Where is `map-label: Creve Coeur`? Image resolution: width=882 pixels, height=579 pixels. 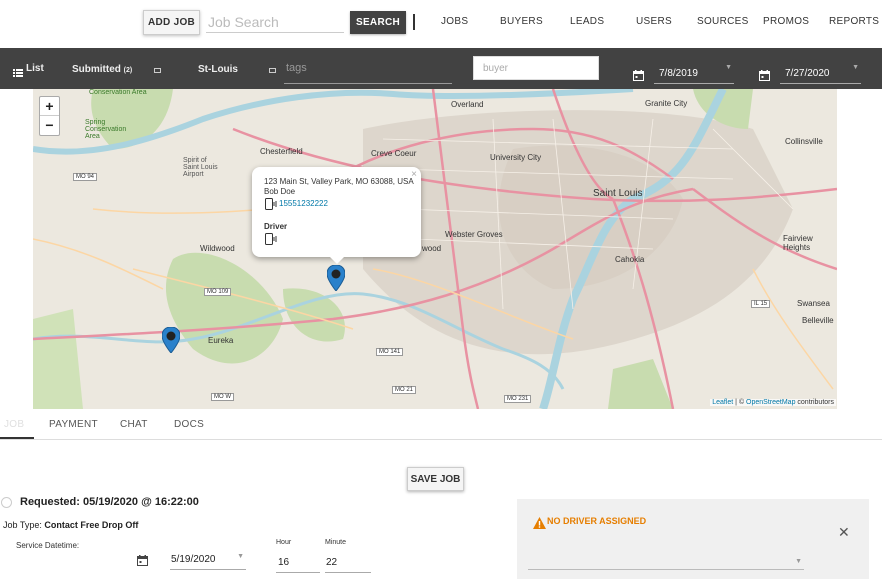 map-label: Creve Coeur is located at coordinates (394, 153).